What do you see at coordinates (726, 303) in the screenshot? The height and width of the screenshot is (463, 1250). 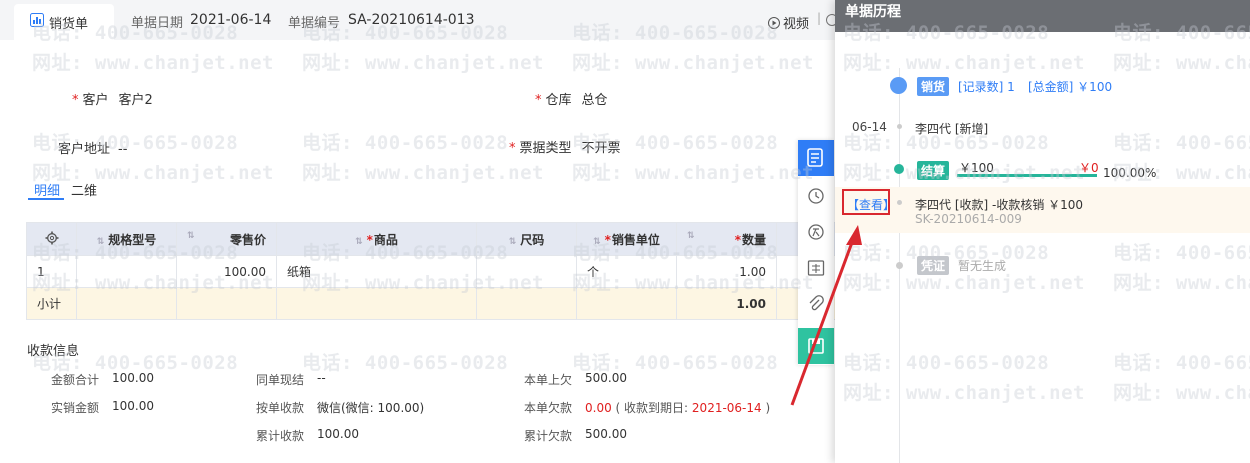 I see `subtotal-qty: 1.00` at bounding box center [726, 303].